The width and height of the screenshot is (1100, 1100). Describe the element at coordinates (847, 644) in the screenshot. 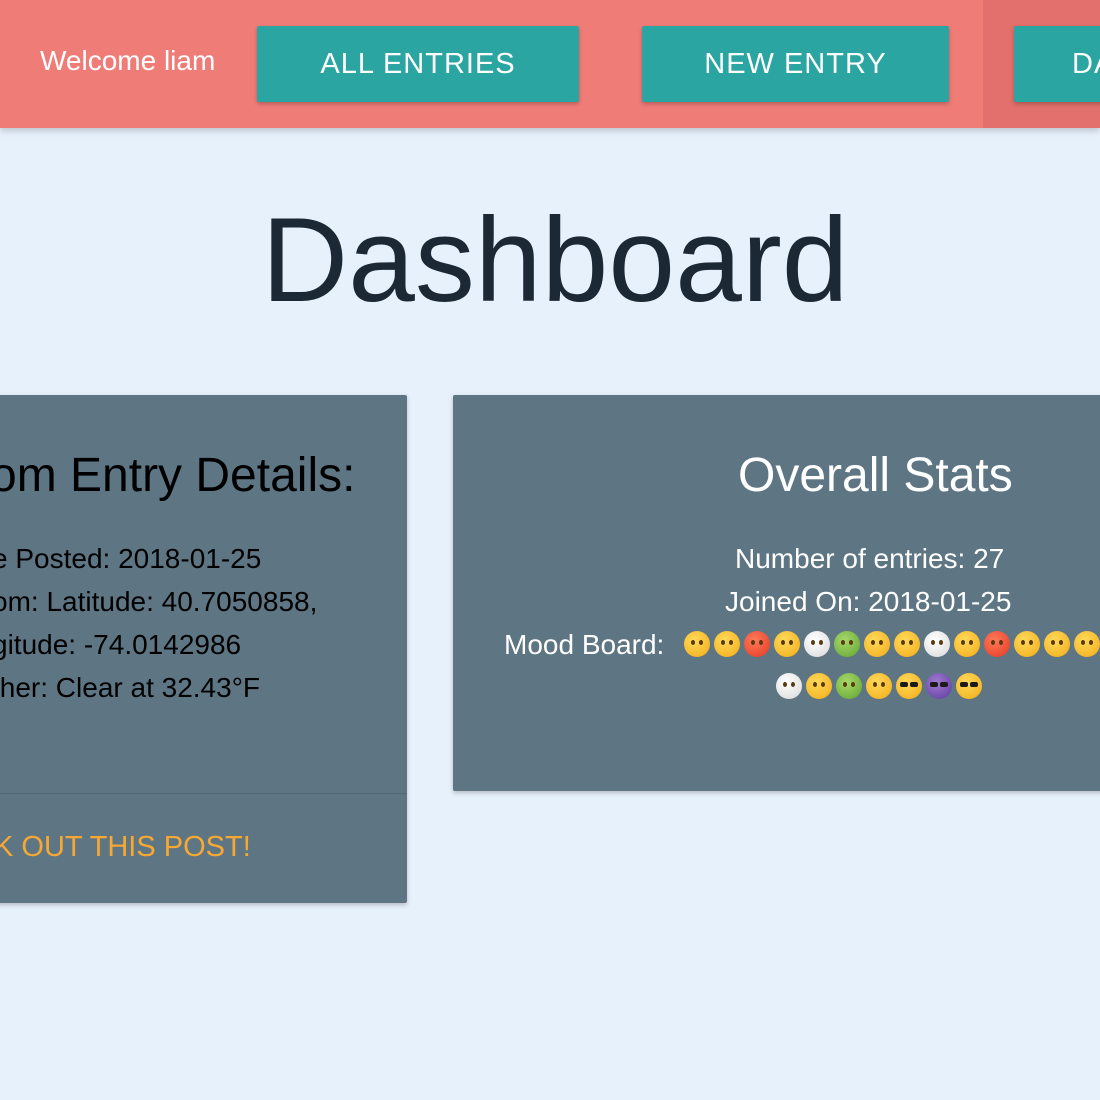

I see `money-mouth-face-icon` at that location.